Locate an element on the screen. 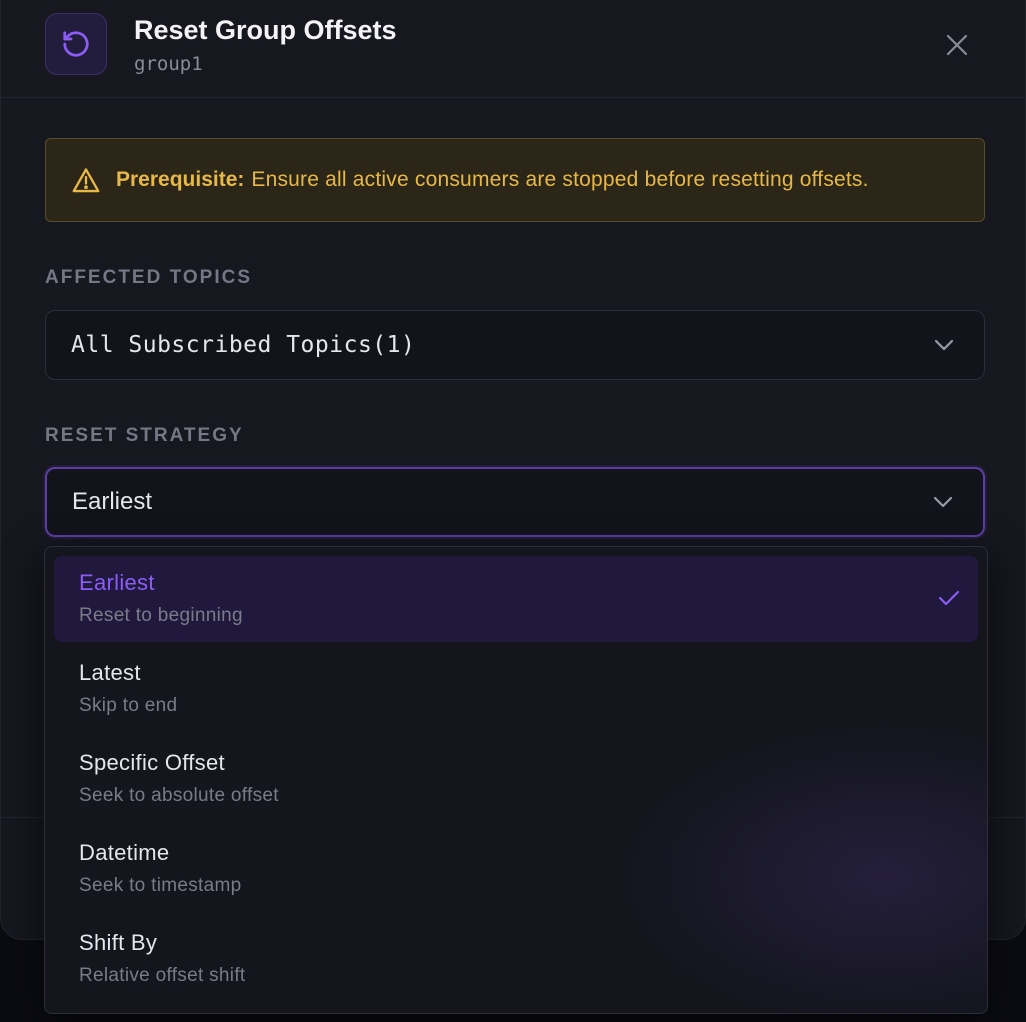 This screenshot has width=1026, height=1022. affected-topics-value: All Subscribed Topics(1) is located at coordinates (243, 345).